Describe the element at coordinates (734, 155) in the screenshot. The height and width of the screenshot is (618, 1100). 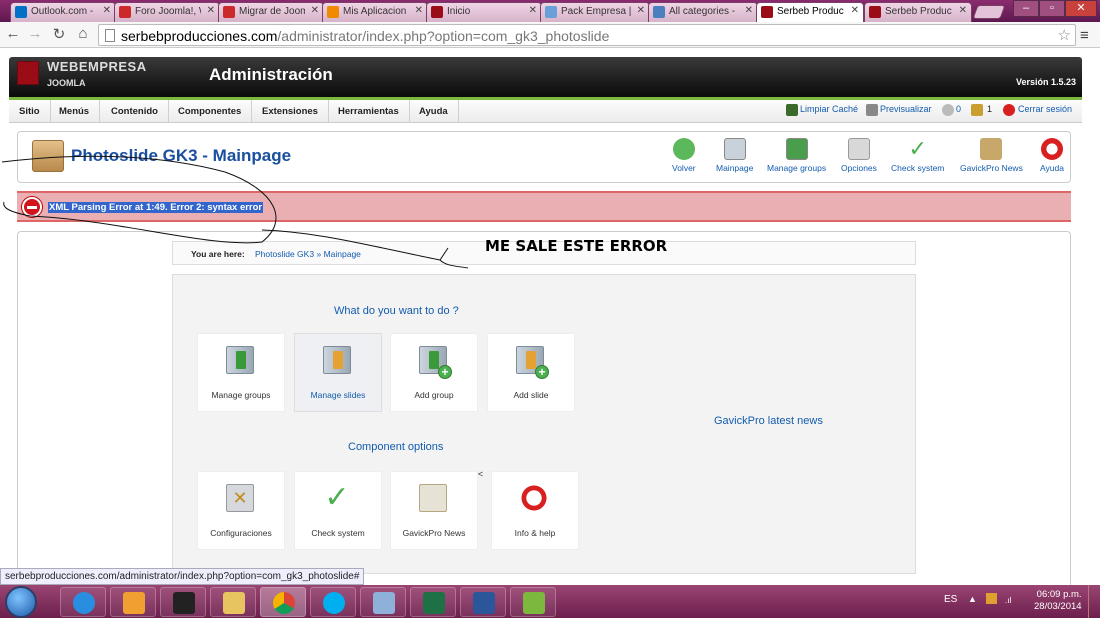
I see `mainpage-button: Mainpage` at that location.